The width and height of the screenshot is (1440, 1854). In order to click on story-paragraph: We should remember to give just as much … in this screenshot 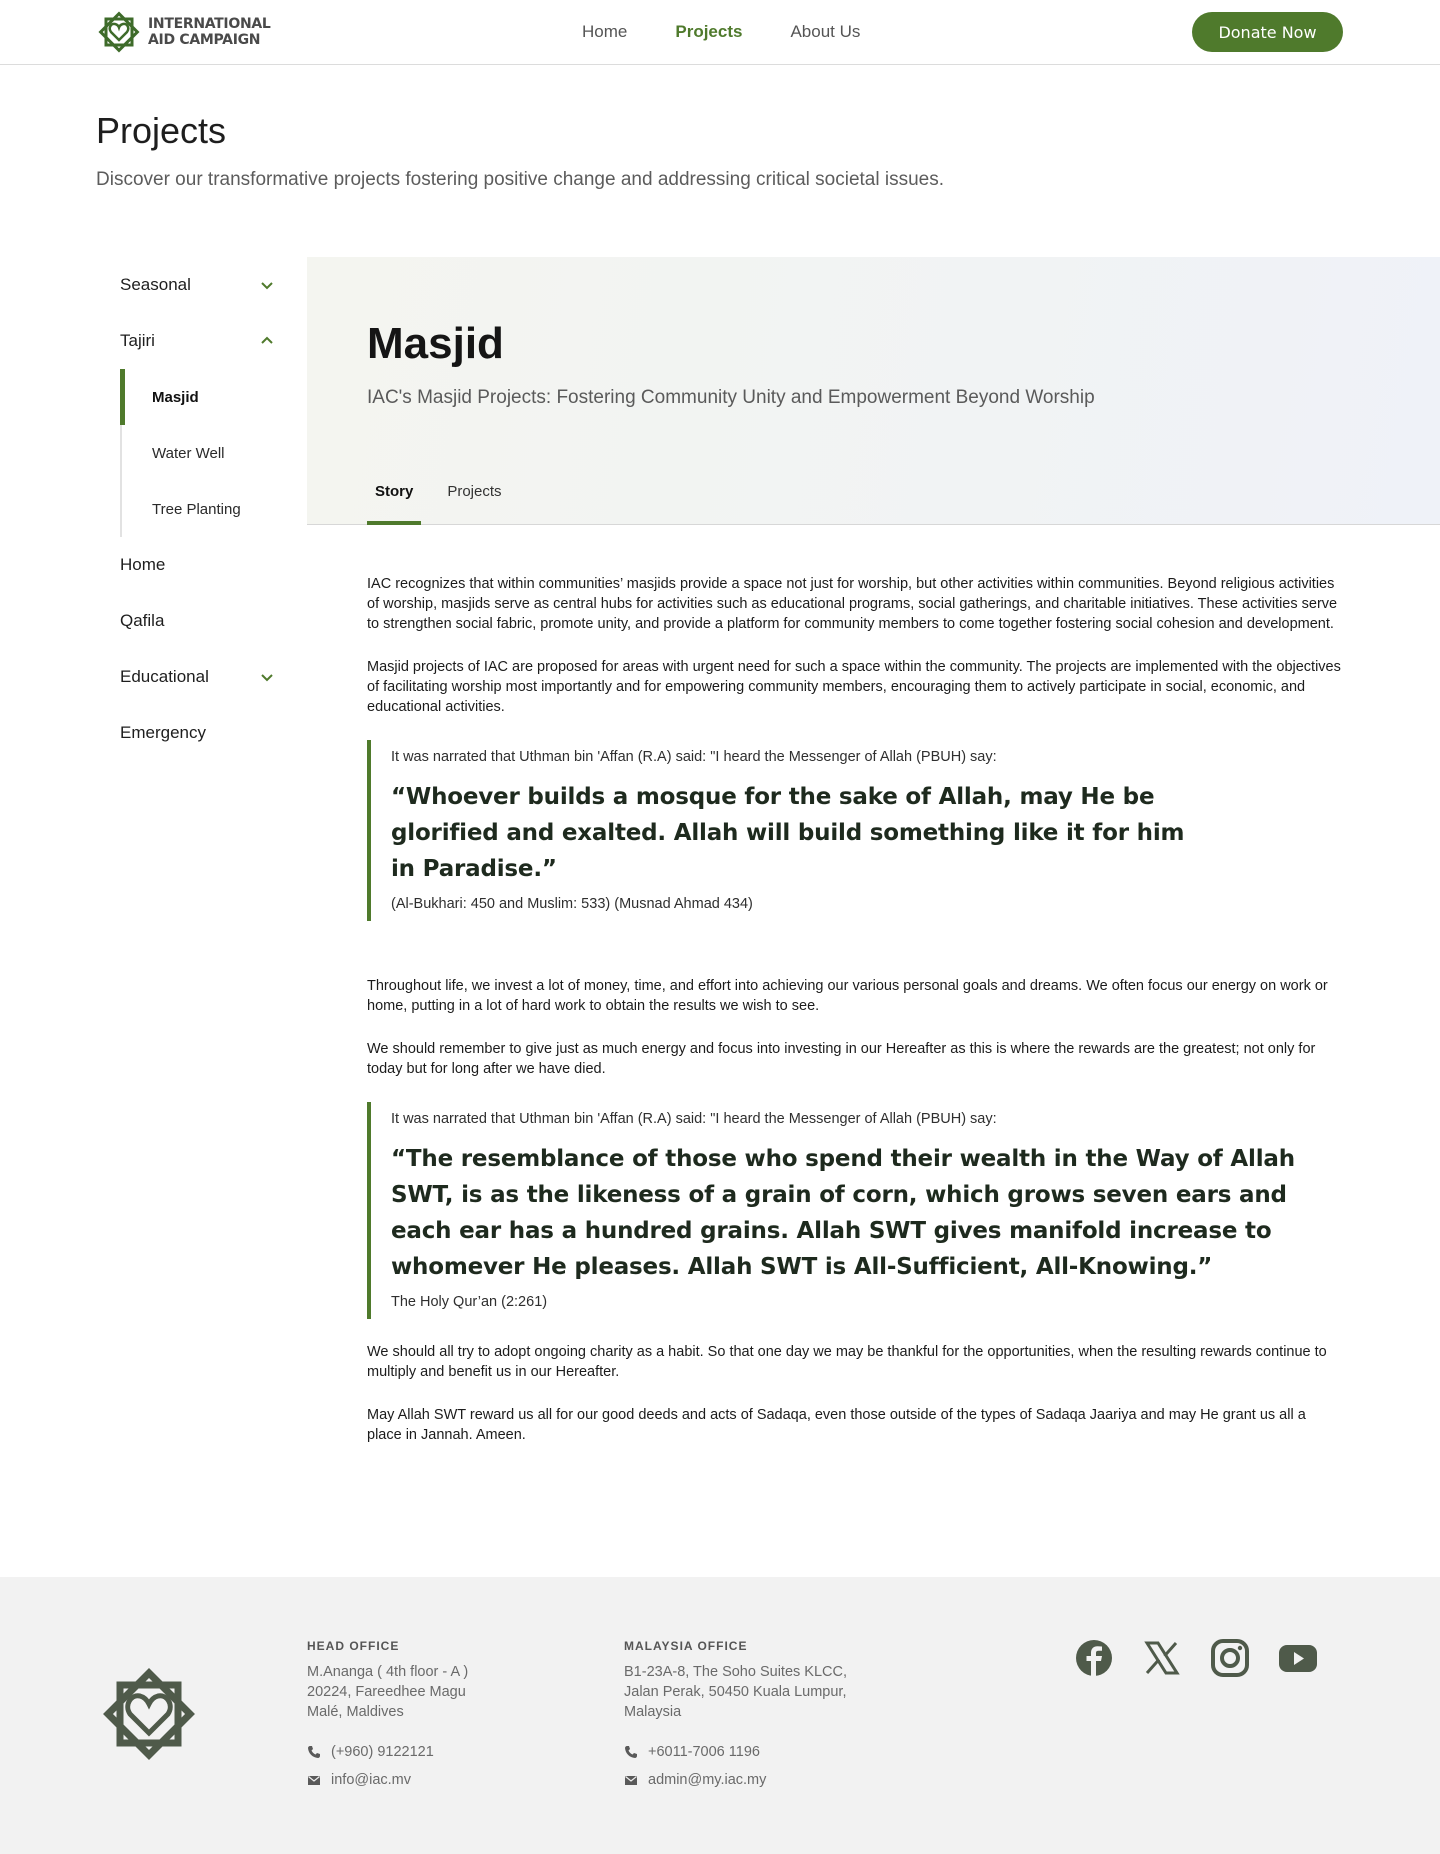, I will do `click(841, 1059)`.